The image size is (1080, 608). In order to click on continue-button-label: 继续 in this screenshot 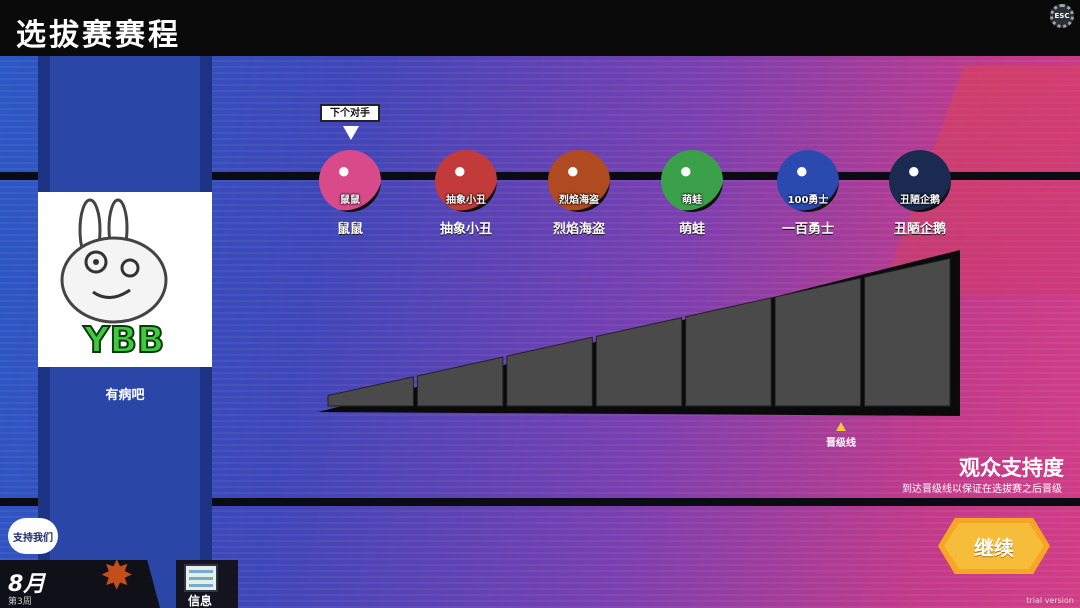, I will do `click(994, 546)`.